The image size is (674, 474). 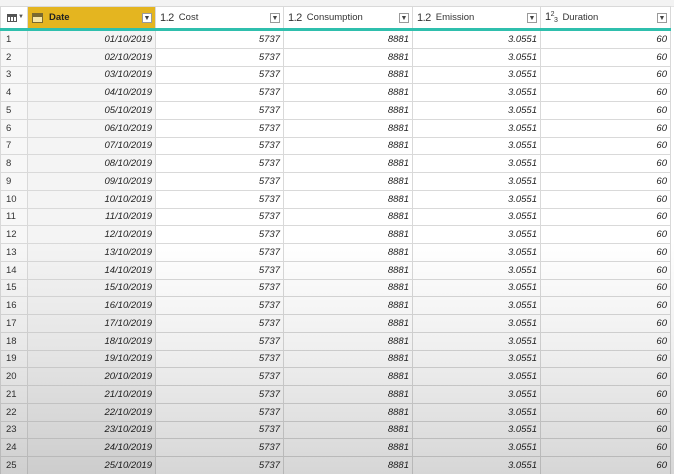 I want to click on row-number: 22, so click(x=14, y=412).